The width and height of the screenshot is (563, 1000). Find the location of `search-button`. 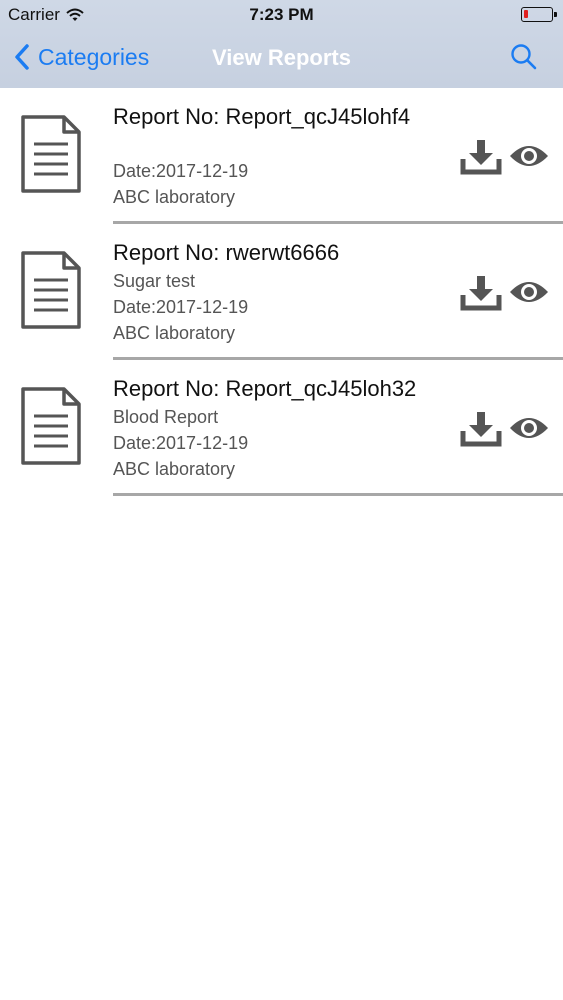

search-button is located at coordinates (524, 57).